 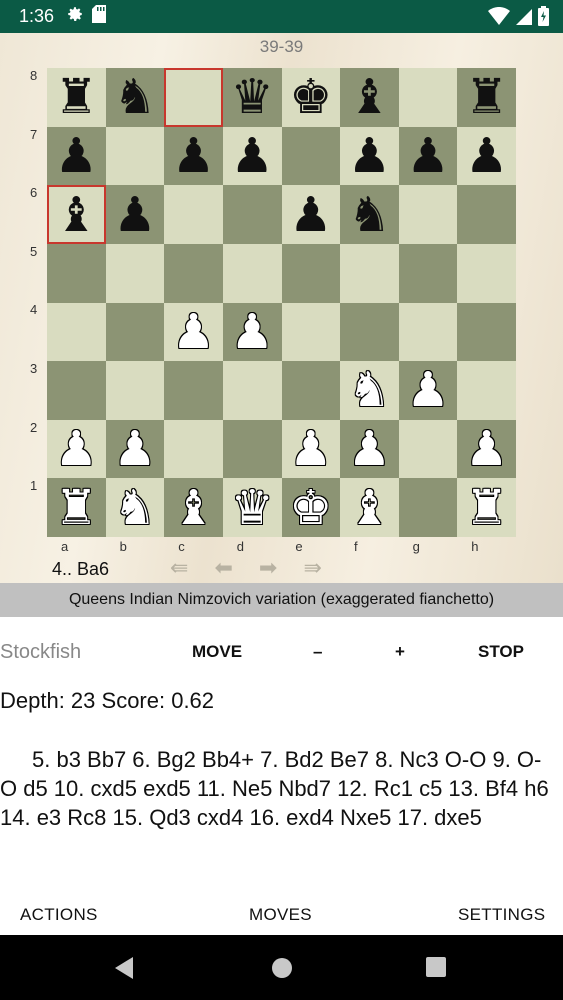 What do you see at coordinates (312, 568) in the screenshot?
I see `go-to-end-arrow-icon: ⇛` at bounding box center [312, 568].